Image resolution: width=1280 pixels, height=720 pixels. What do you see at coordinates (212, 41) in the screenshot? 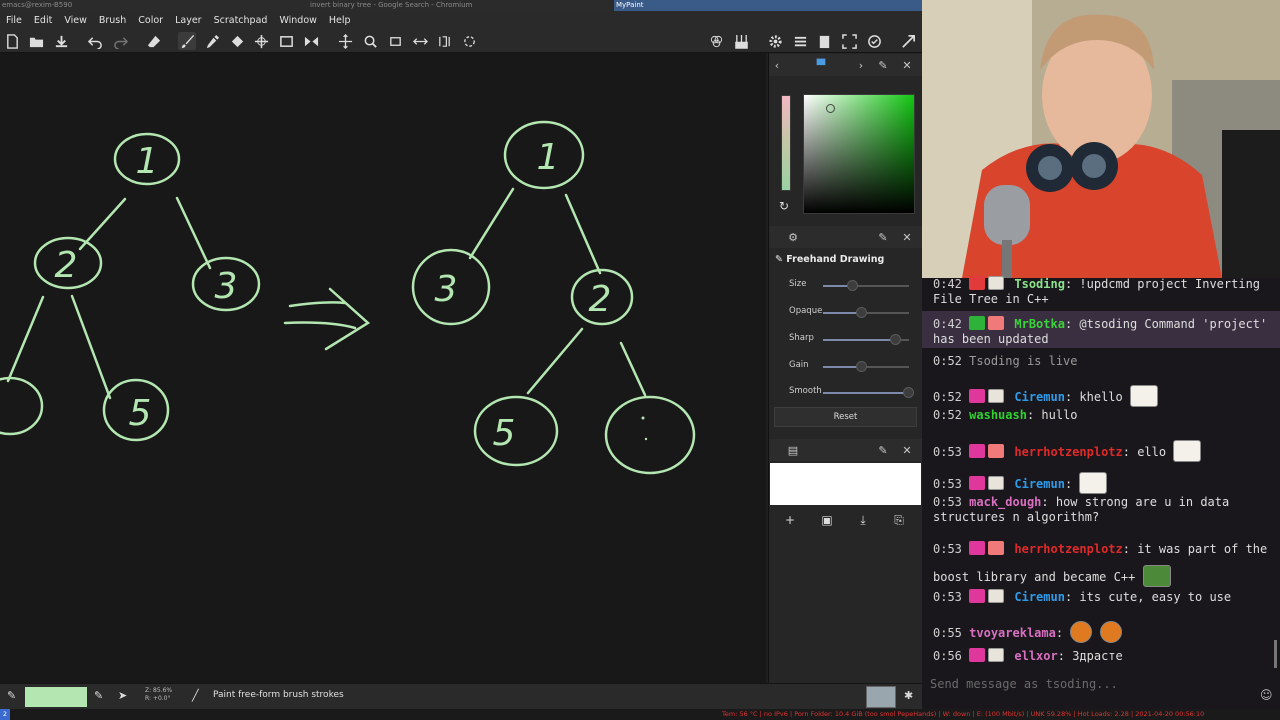
I see `color-picker-icon` at bounding box center [212, 41].